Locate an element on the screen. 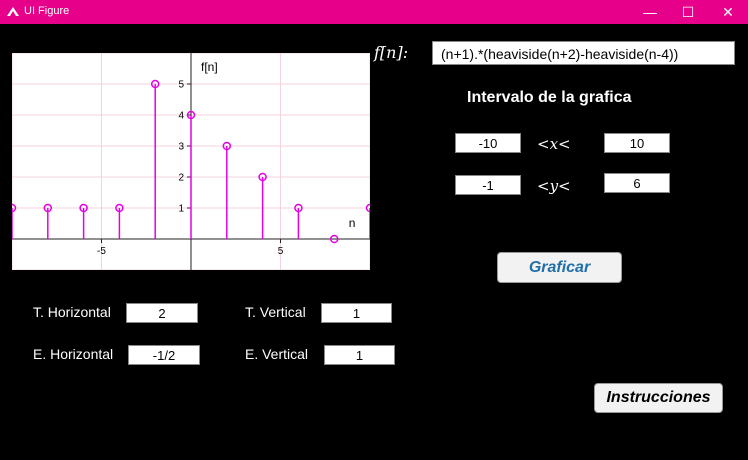  x-interval-label: <x< is located at coordinates (554, 144).